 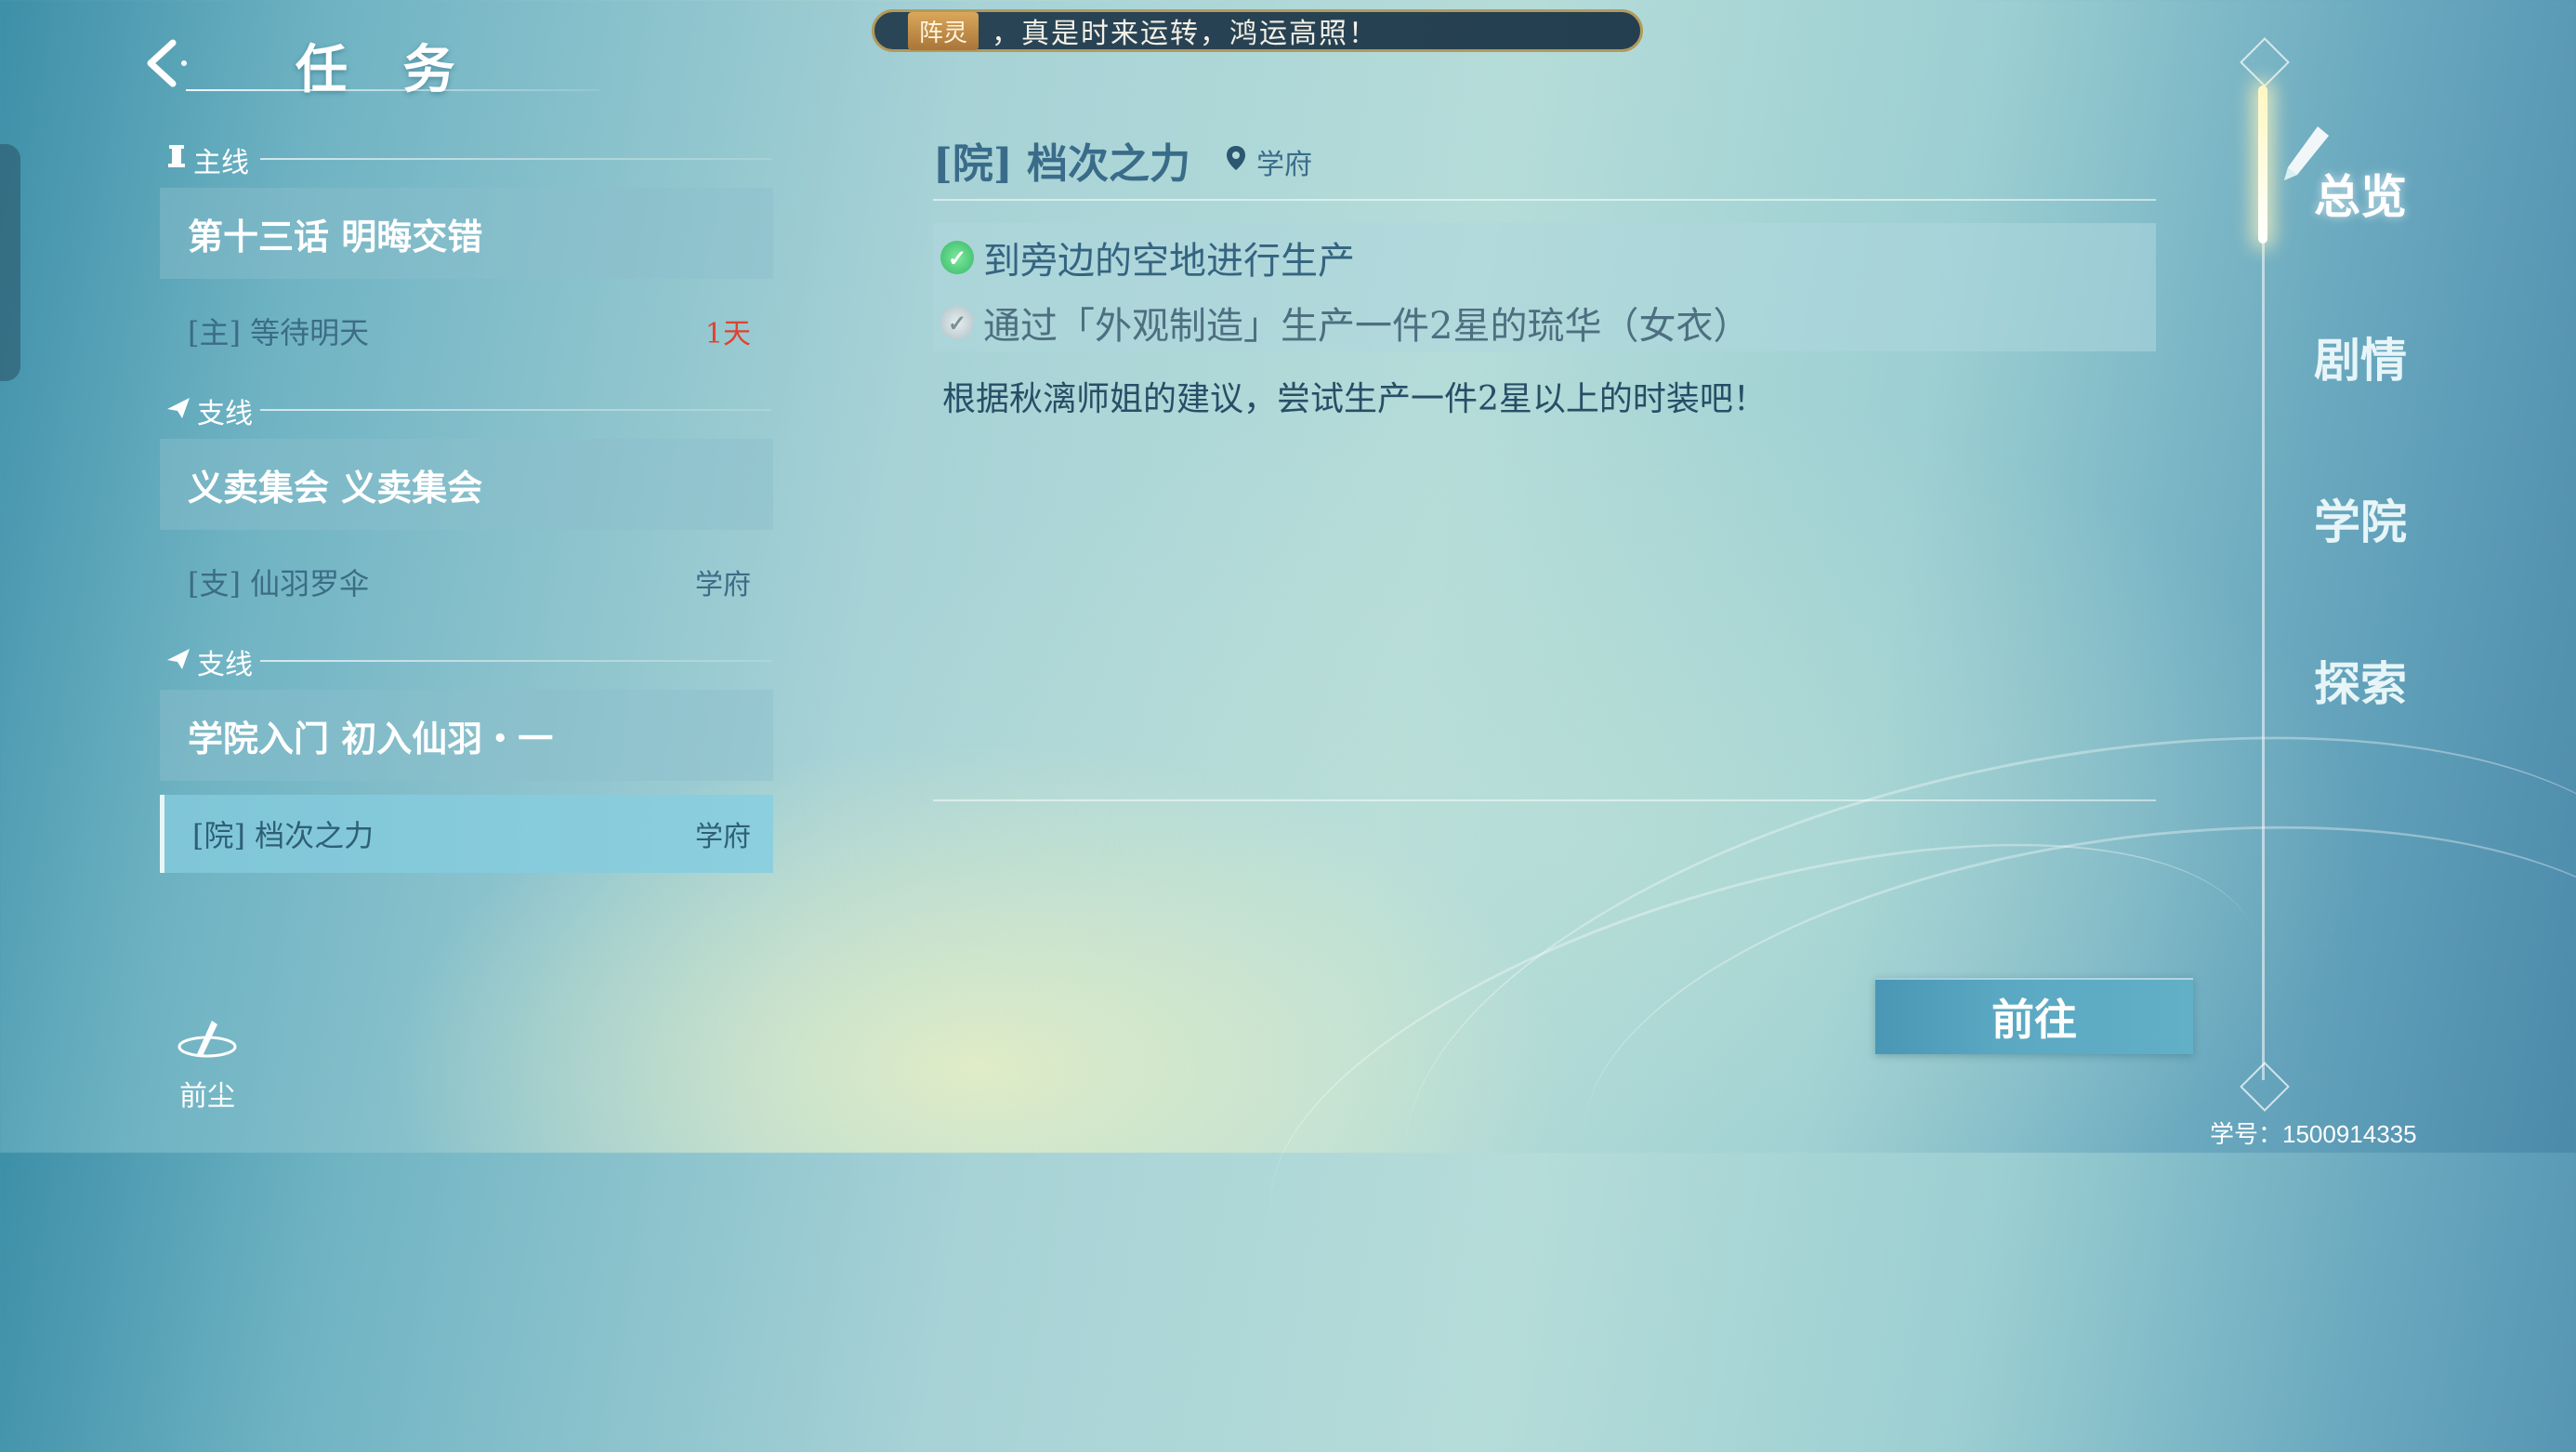 What do you see at coordinates (385, 69) in the screenshot?
I see `page-title: 任 务` at bounding box center [385, 69].